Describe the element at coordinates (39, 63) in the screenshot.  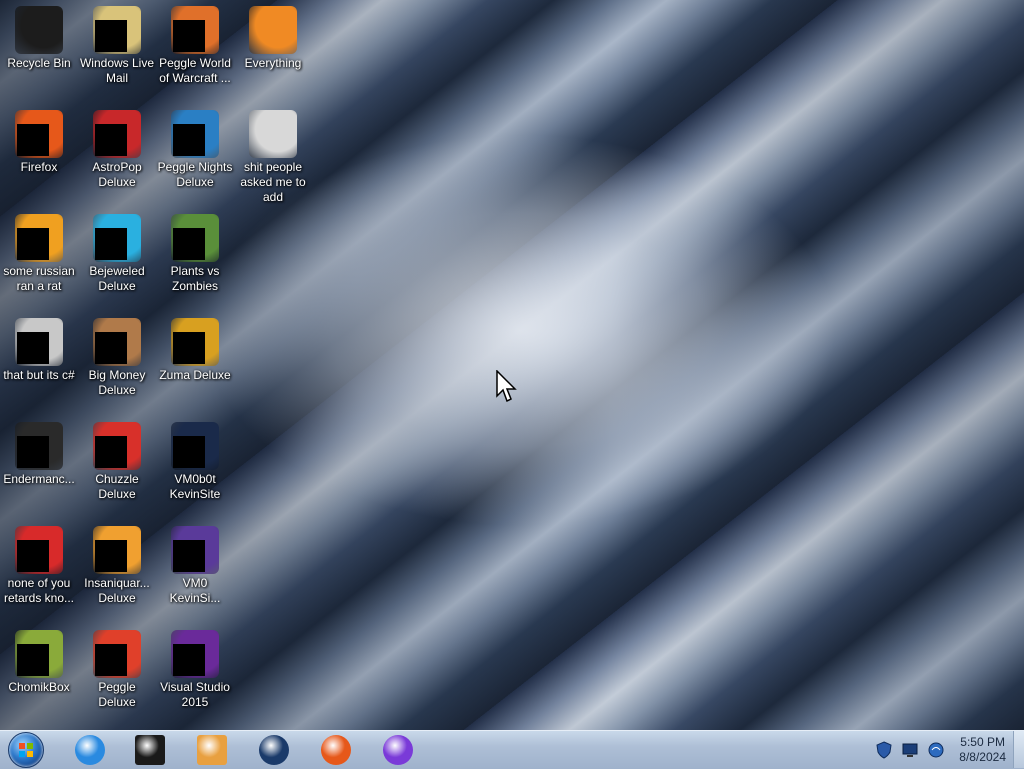
I see `desktop-icon-label: Recycle Bin` at that location.